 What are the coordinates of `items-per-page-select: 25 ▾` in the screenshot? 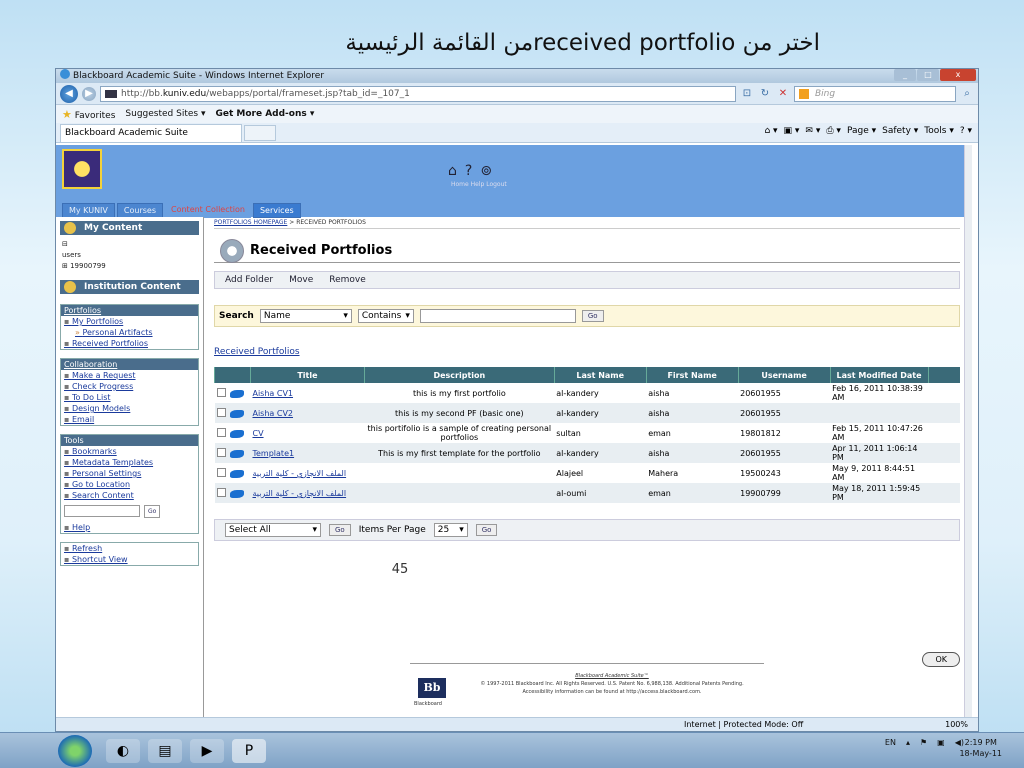 It's located at (450, 530).